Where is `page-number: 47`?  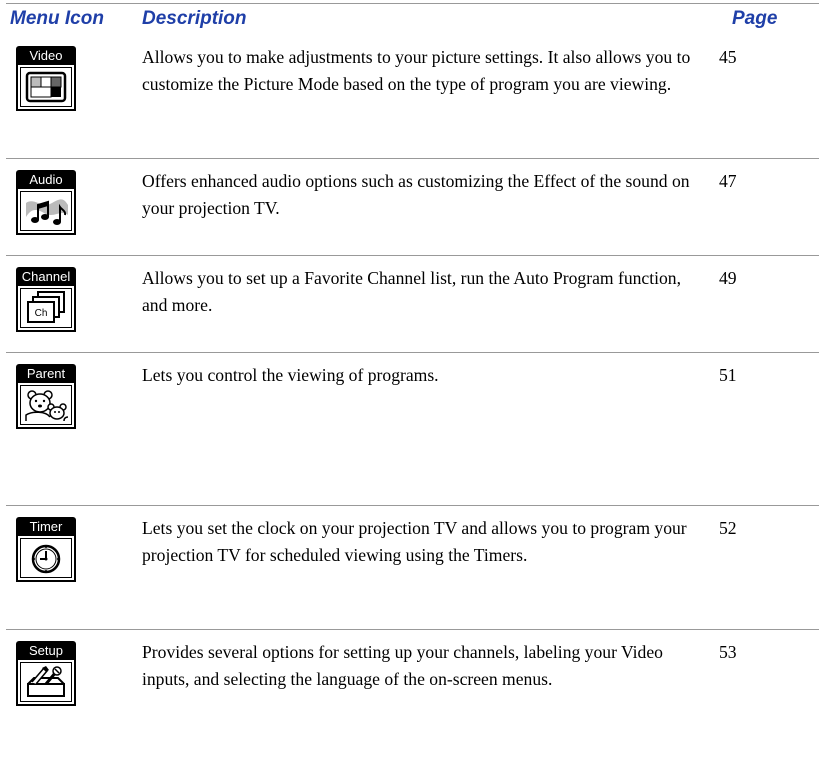
page-number: 47 is located at coordinates (728, 181).